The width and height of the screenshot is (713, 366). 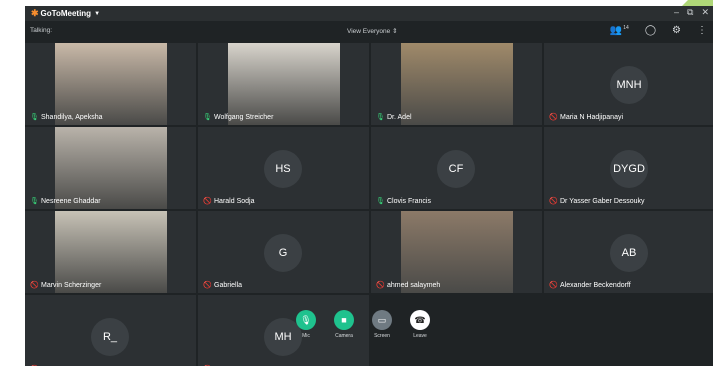 I want to click on screen-label: Screen, so click(x=382, y=336).